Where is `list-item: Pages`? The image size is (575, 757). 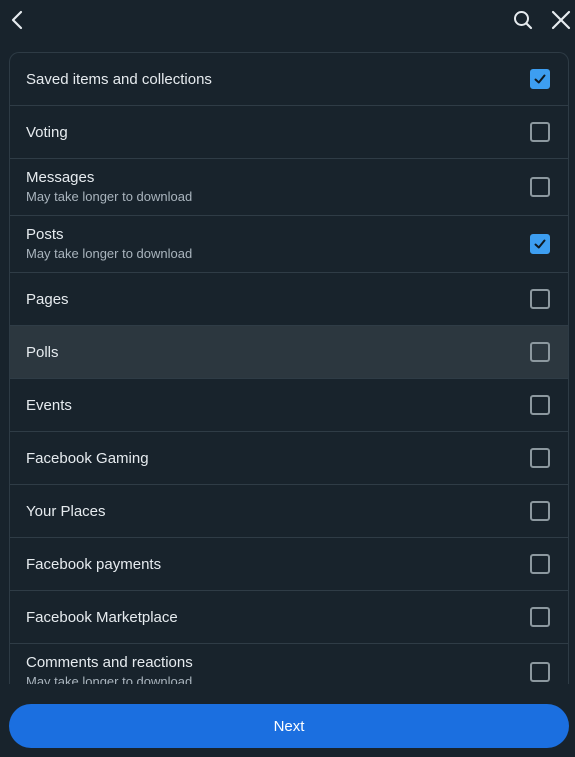
list-item: Pages is located at coordinates (289, 299).